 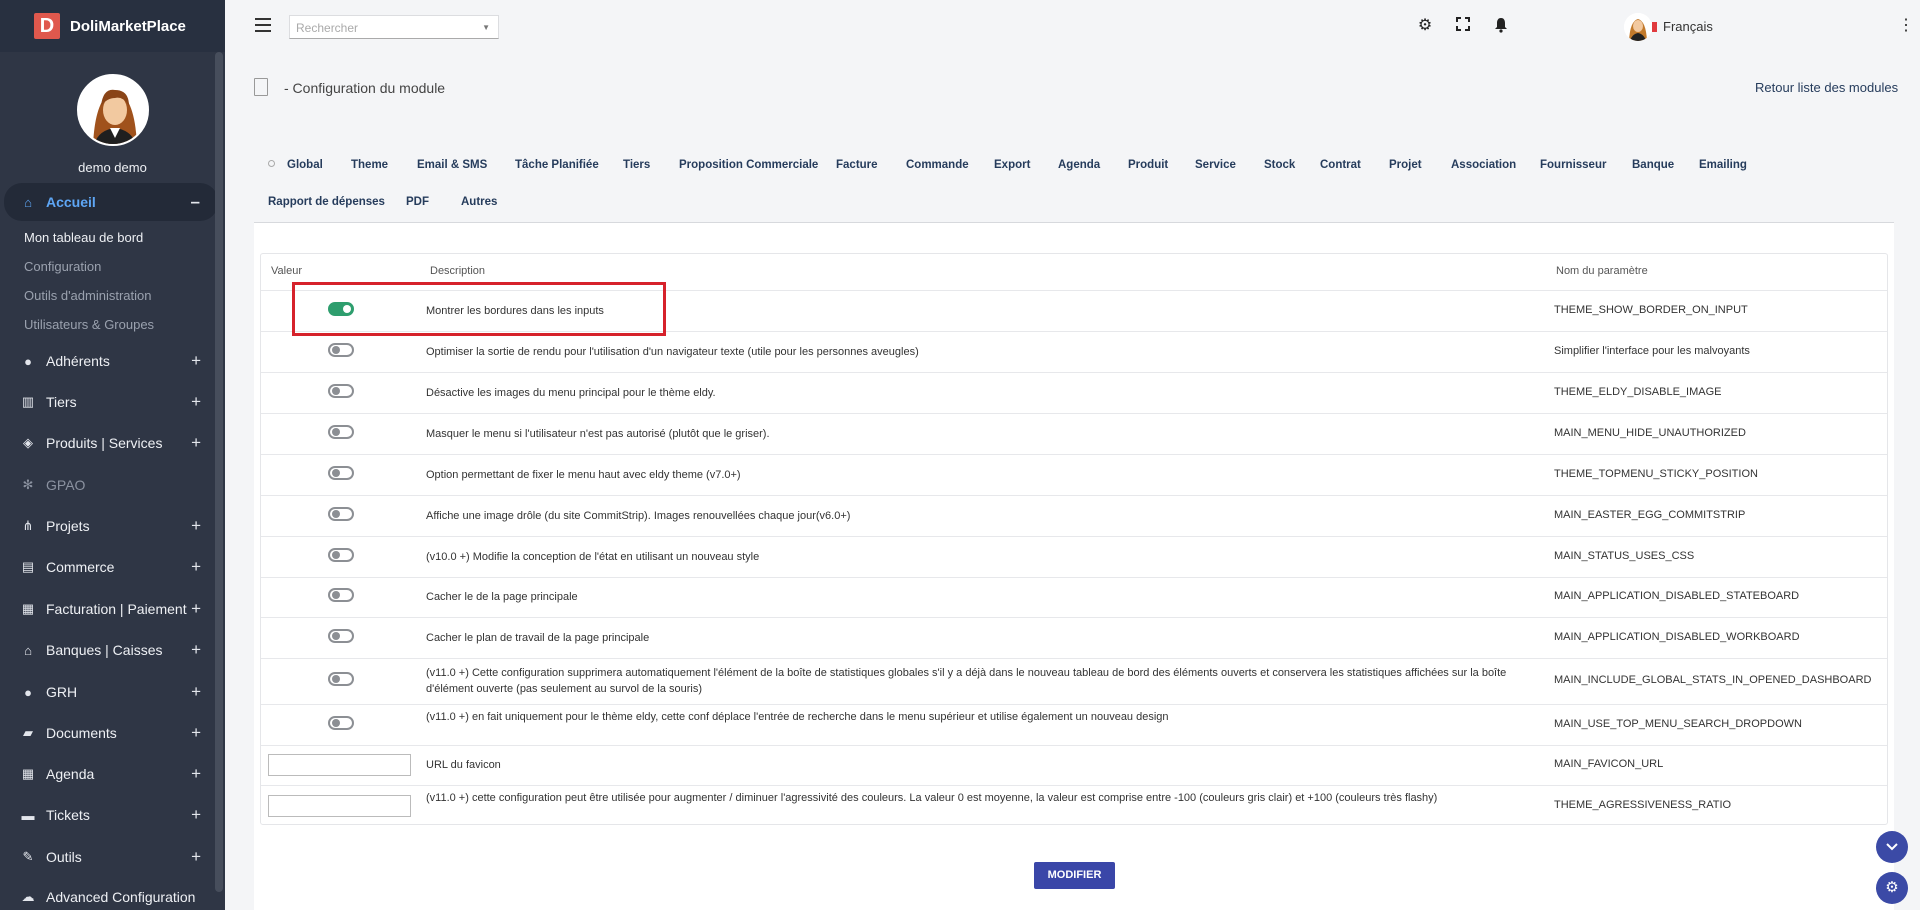 What do you see at coordinates (1501, 26) in the screenshot?
I see `bell-icon` at bounding box center [1501, 26].